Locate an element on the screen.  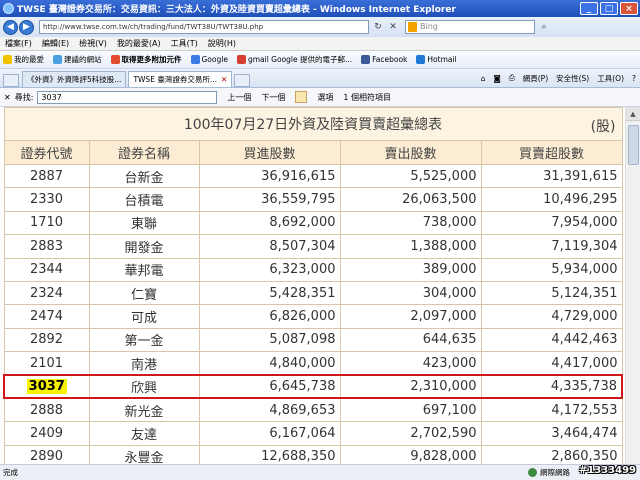
menu-help: 說明(H) is located at coordinates (222, 43).